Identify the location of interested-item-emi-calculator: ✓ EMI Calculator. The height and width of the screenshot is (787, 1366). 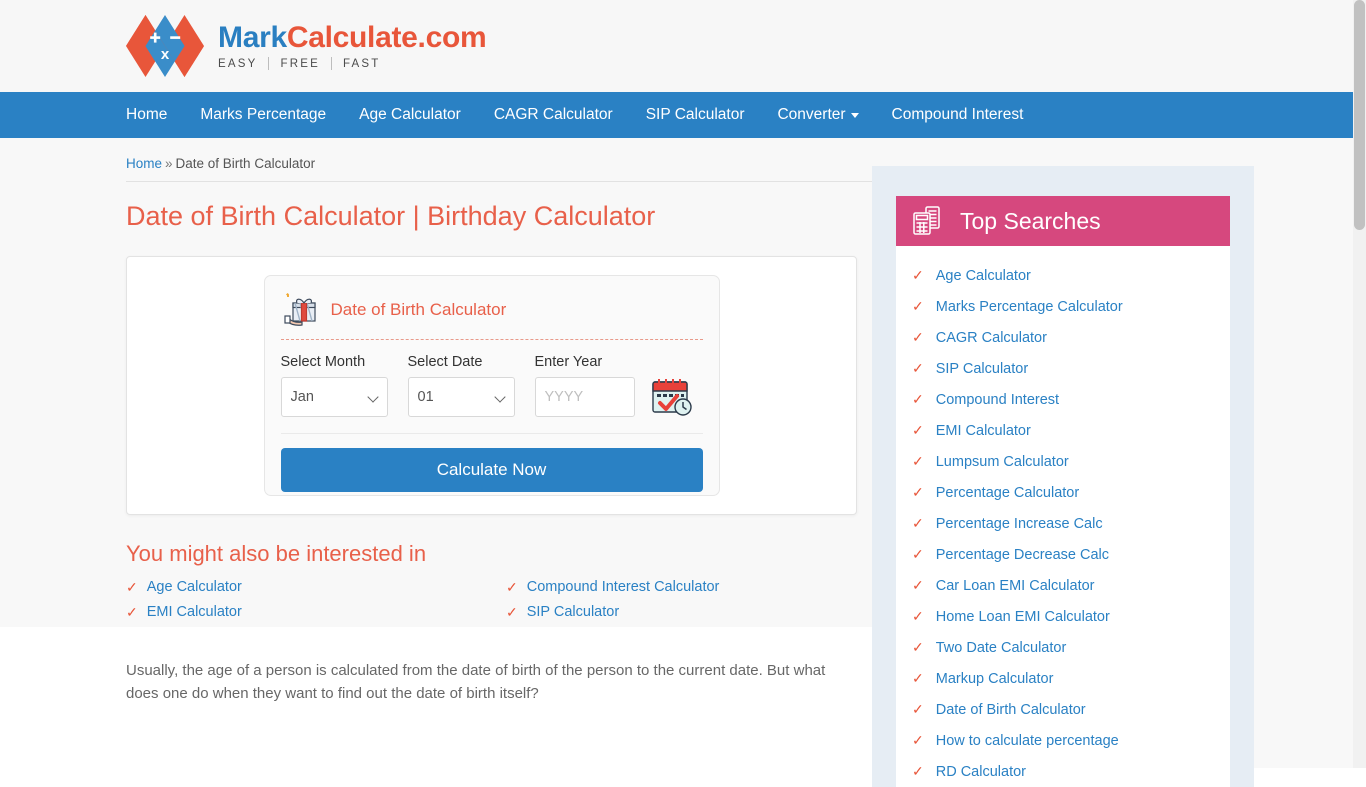
(316, 612).